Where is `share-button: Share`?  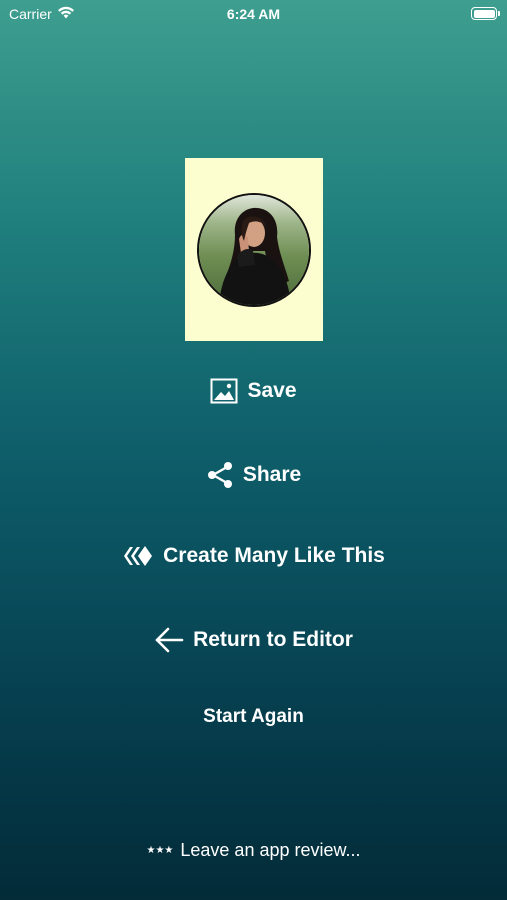 share-button: Share is located at coordinates (253, 475).